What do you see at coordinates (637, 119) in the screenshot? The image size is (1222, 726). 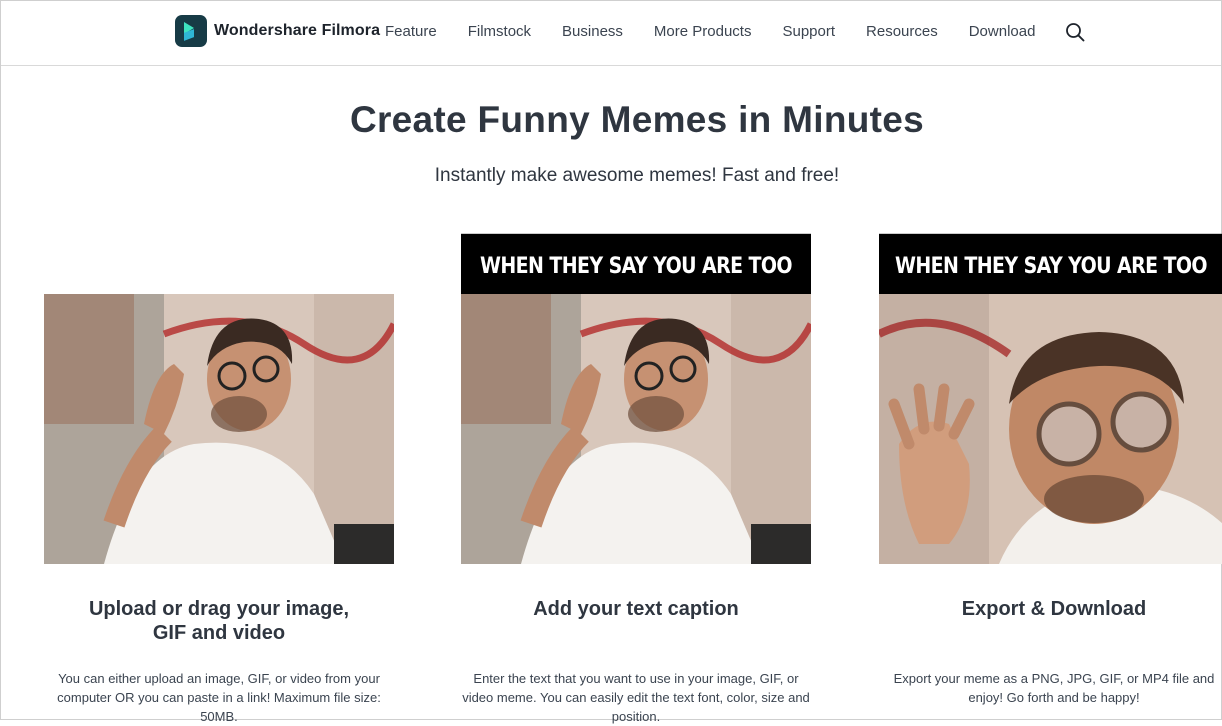 I see `page-title: Create Funny Memes in Minutes` at bounding box center [637, 119].